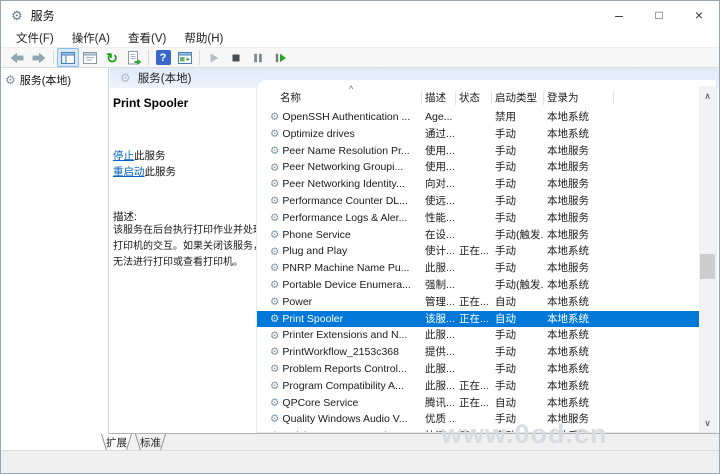  I want to click on start-service-button, so click(214, 57).